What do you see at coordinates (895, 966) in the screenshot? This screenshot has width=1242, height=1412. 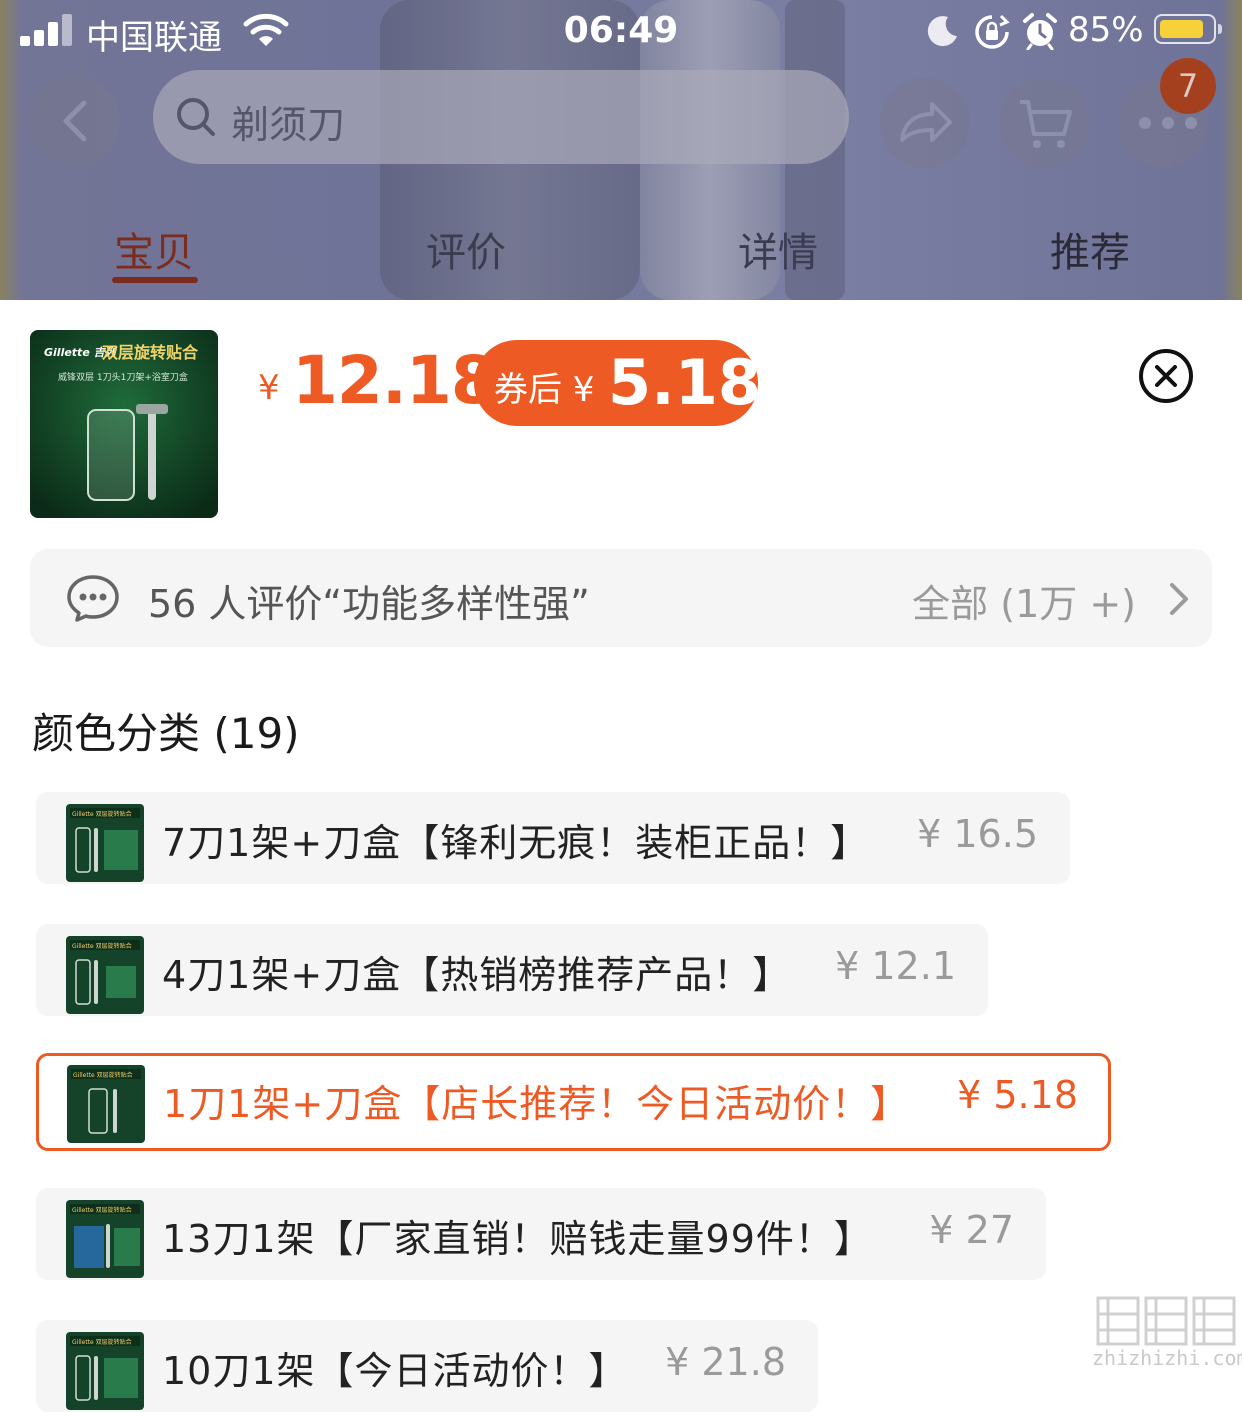 I see `sku-option-price: ¥ 12.1` at bounding box center [895, 966].